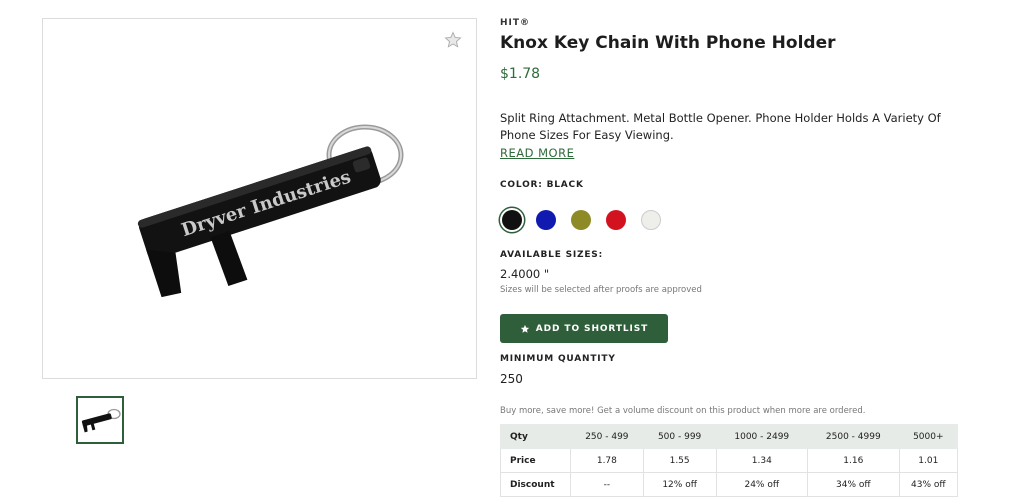 Image resolution: width=1024 pixels, height=503 pixels. What do you see at coordinates (668, 43) in the screenshot?
I see `product-title: Knox Key Chain With Phone Holder` at bounding box center [668, 43].